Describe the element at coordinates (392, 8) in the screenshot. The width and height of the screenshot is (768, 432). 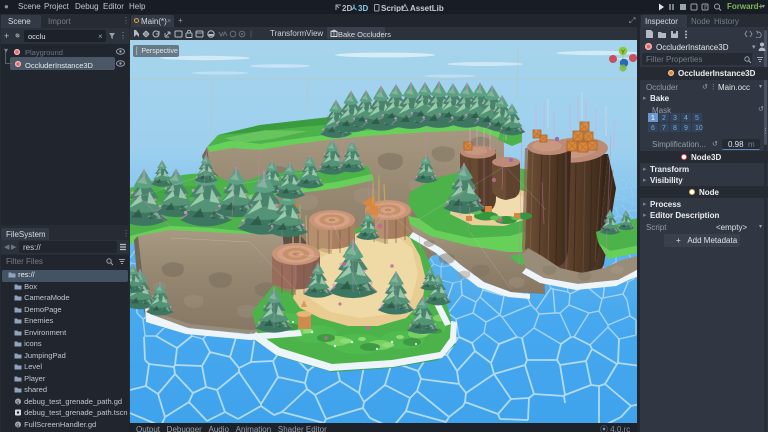
I see `svg-text: Script` at that location.